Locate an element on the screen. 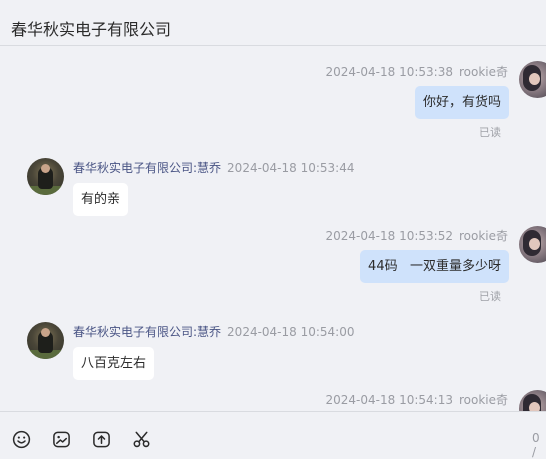  message-time: 2024-04-18 10:53:52 is located at coordinates (389, 236).